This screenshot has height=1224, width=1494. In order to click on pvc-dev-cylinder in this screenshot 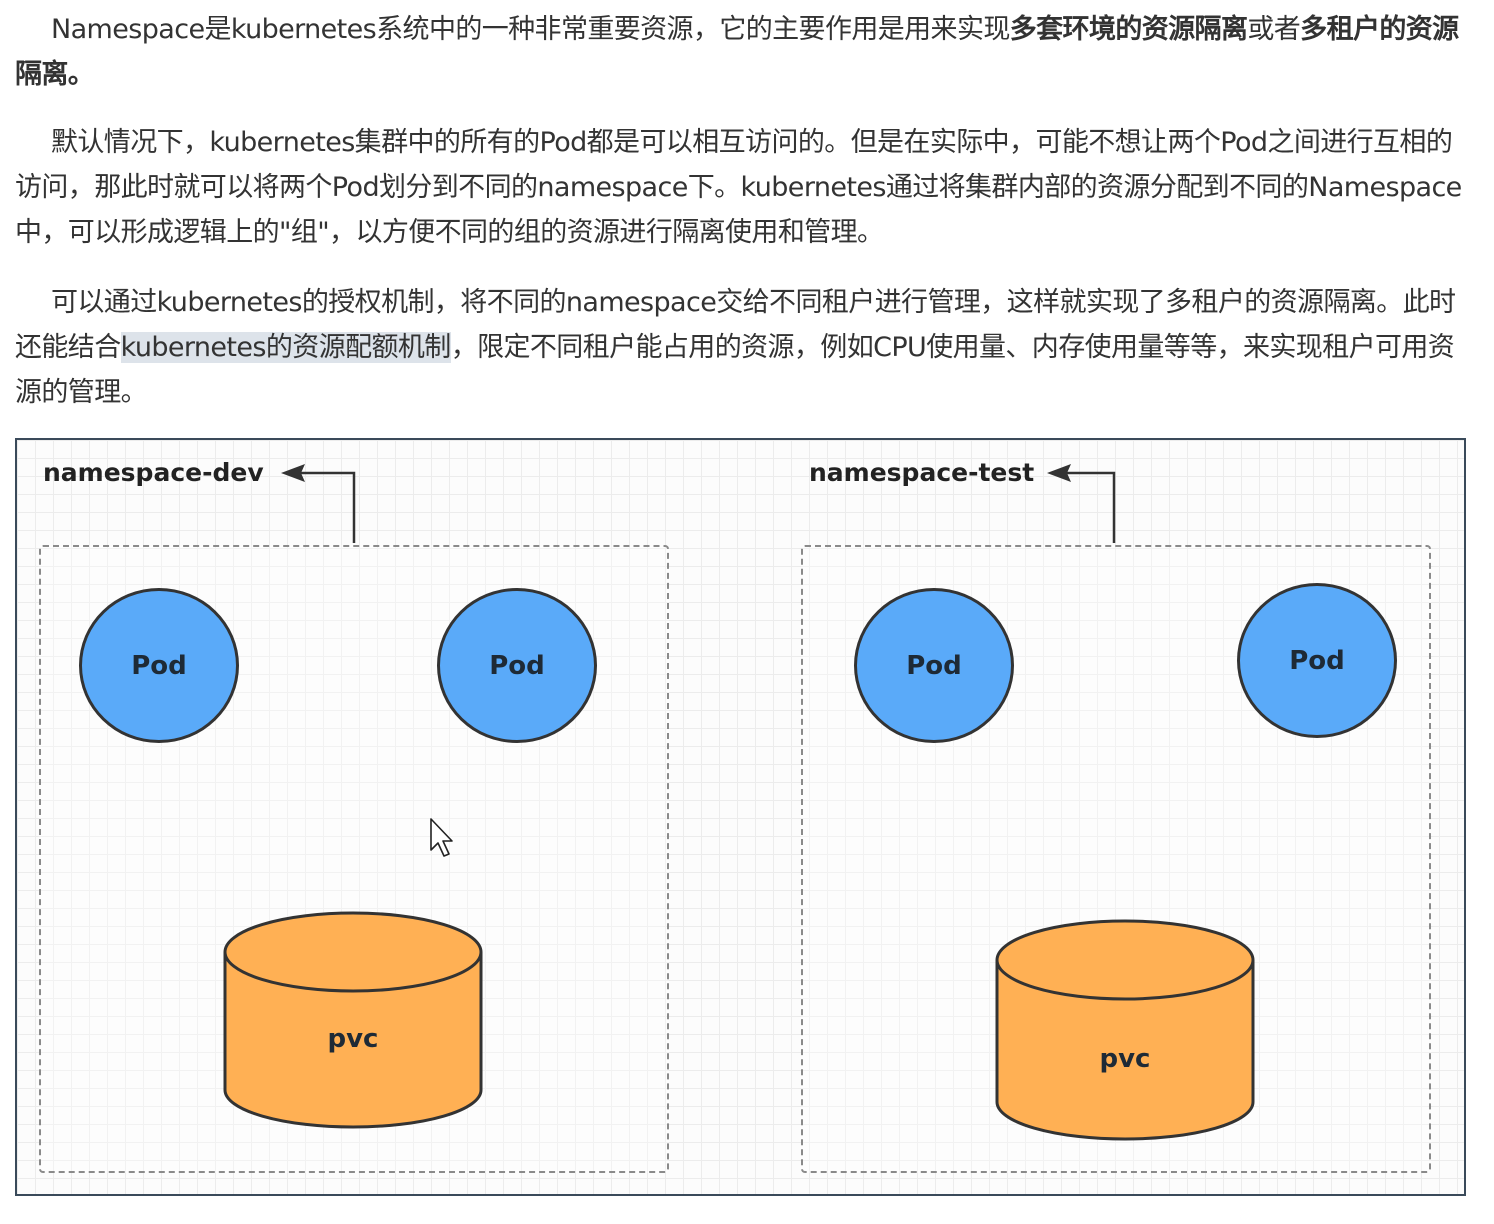, I will do `click(353, 1020)`.